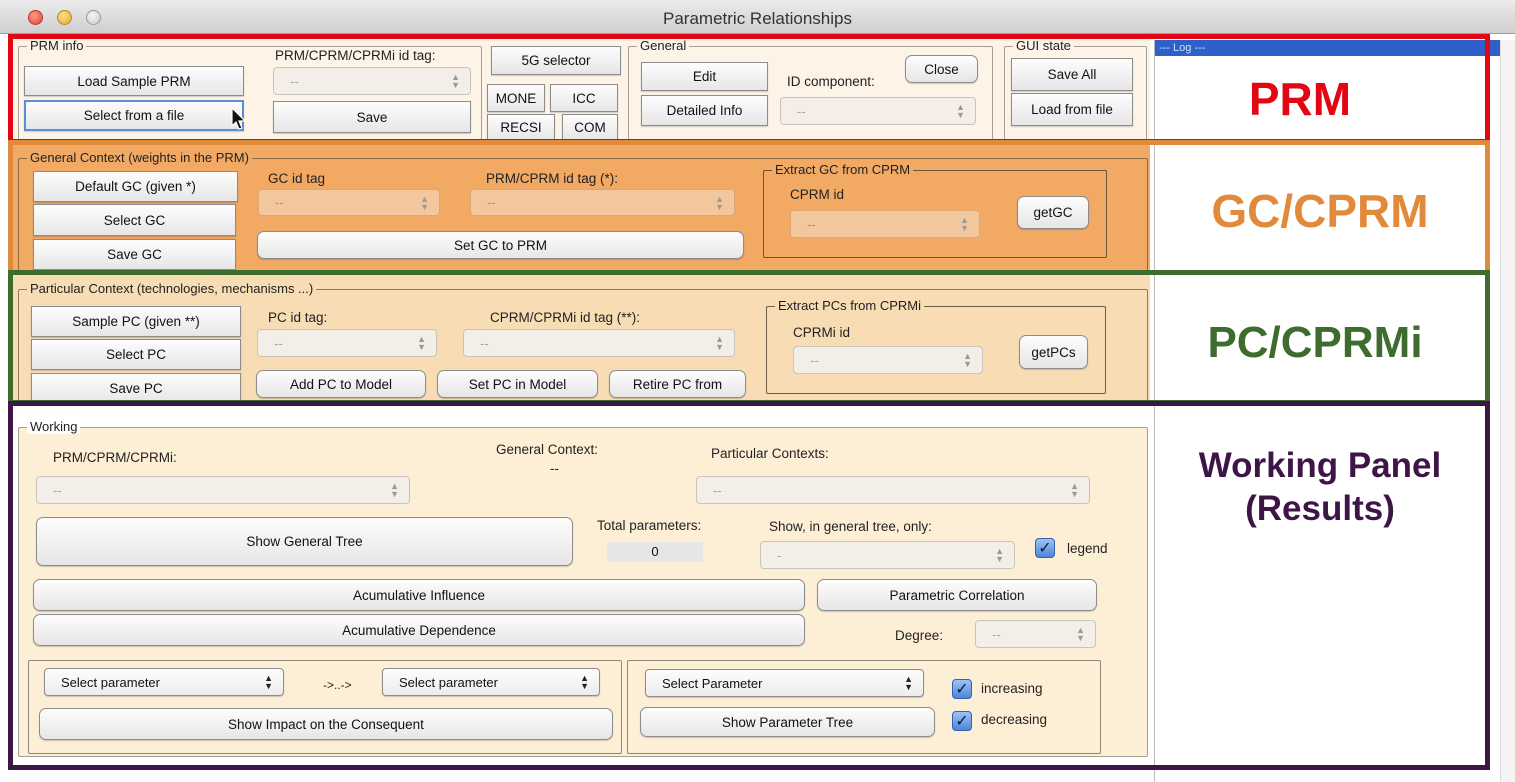 The image size is (1515, 782). What do you see at coordinates (590, 127) in the screenshot?
I see `com-button: COM` at bounding box center [590, 127].